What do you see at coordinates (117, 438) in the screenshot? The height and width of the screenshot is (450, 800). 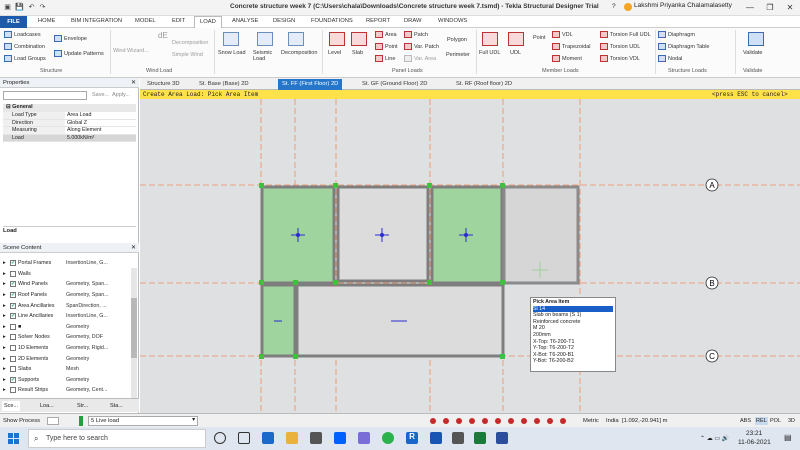 I see `taskbar-search-box: ⌕ Type here to search` at bounding box center [117, 438].